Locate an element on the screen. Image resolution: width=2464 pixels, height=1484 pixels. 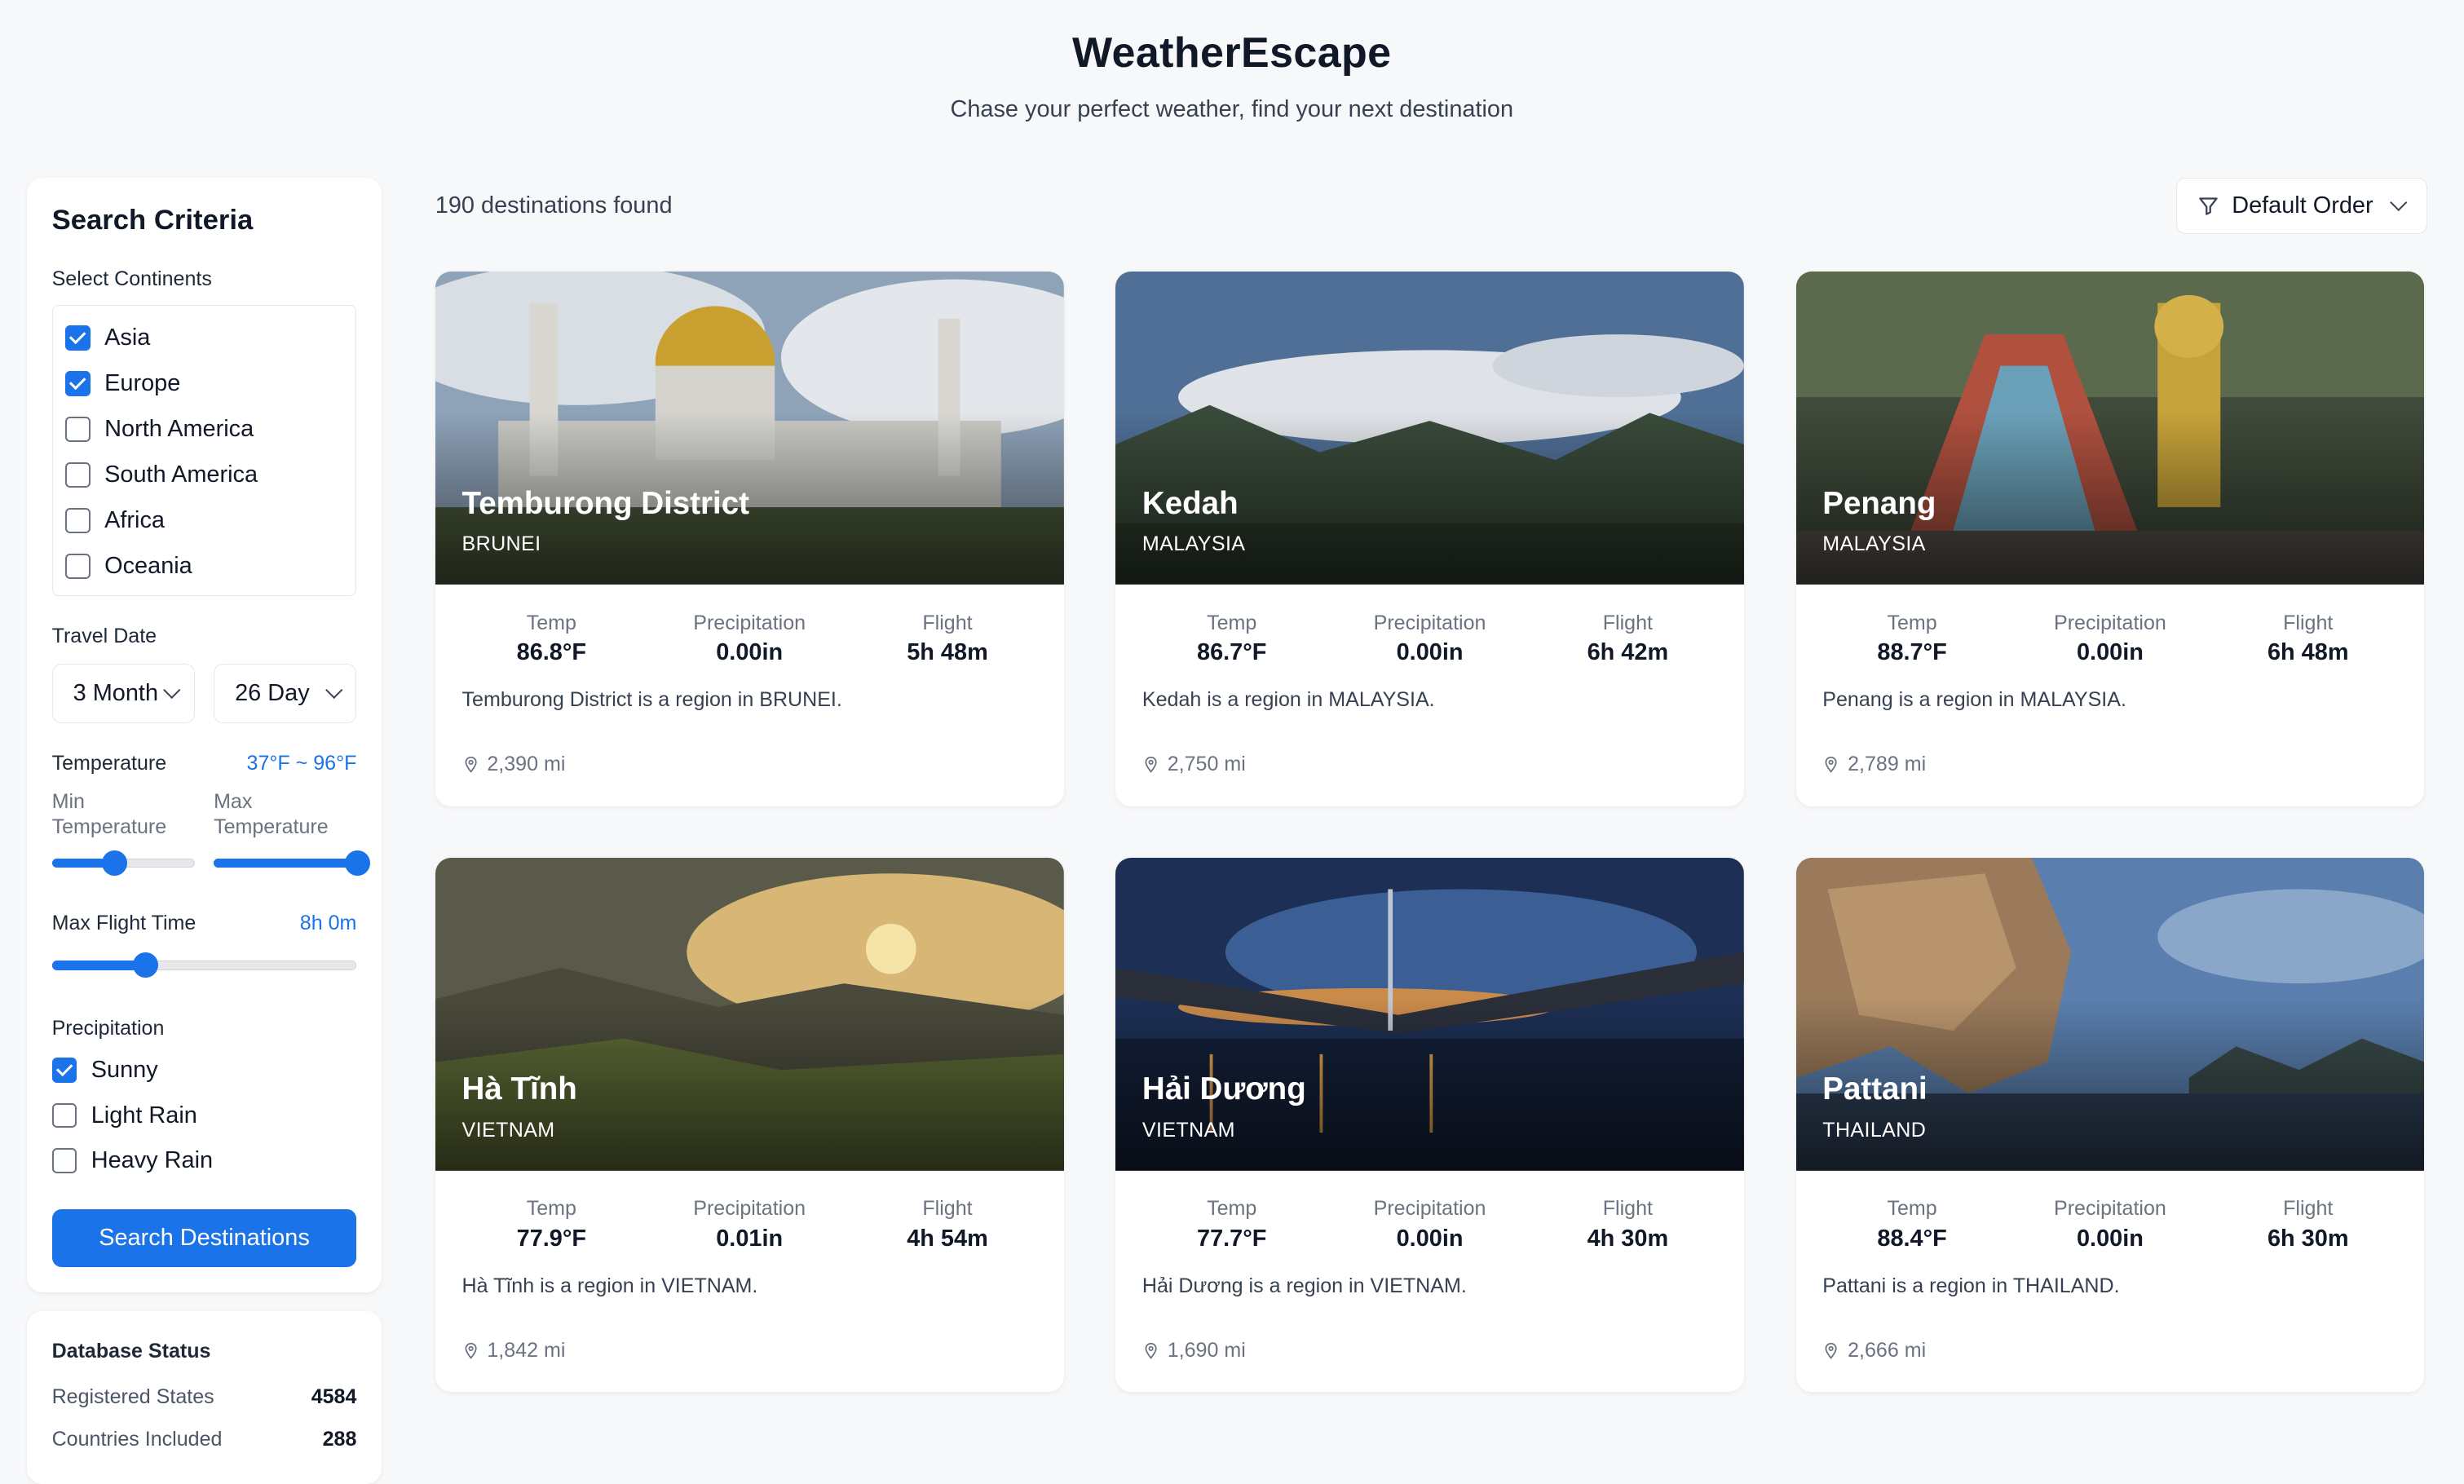
day-select: 26 Day is located at coordinates (285, 693).